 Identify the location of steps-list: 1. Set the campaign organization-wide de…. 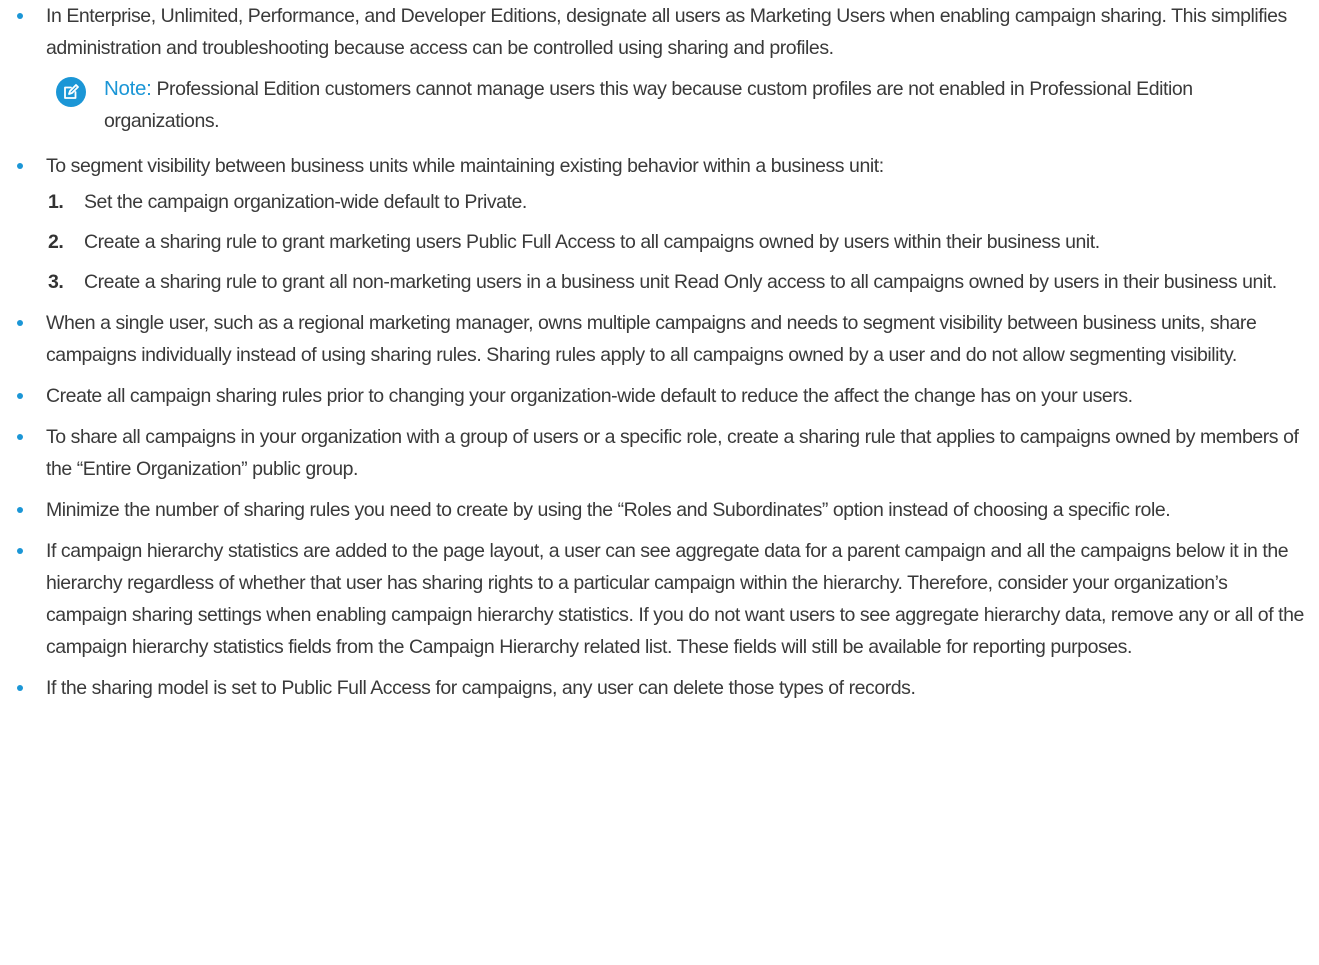
(678, 242).